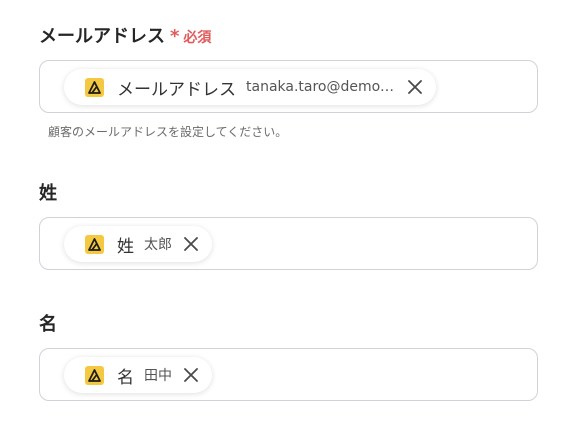  I want to click on email-label-text: メールアドレス, so click(102, 36).